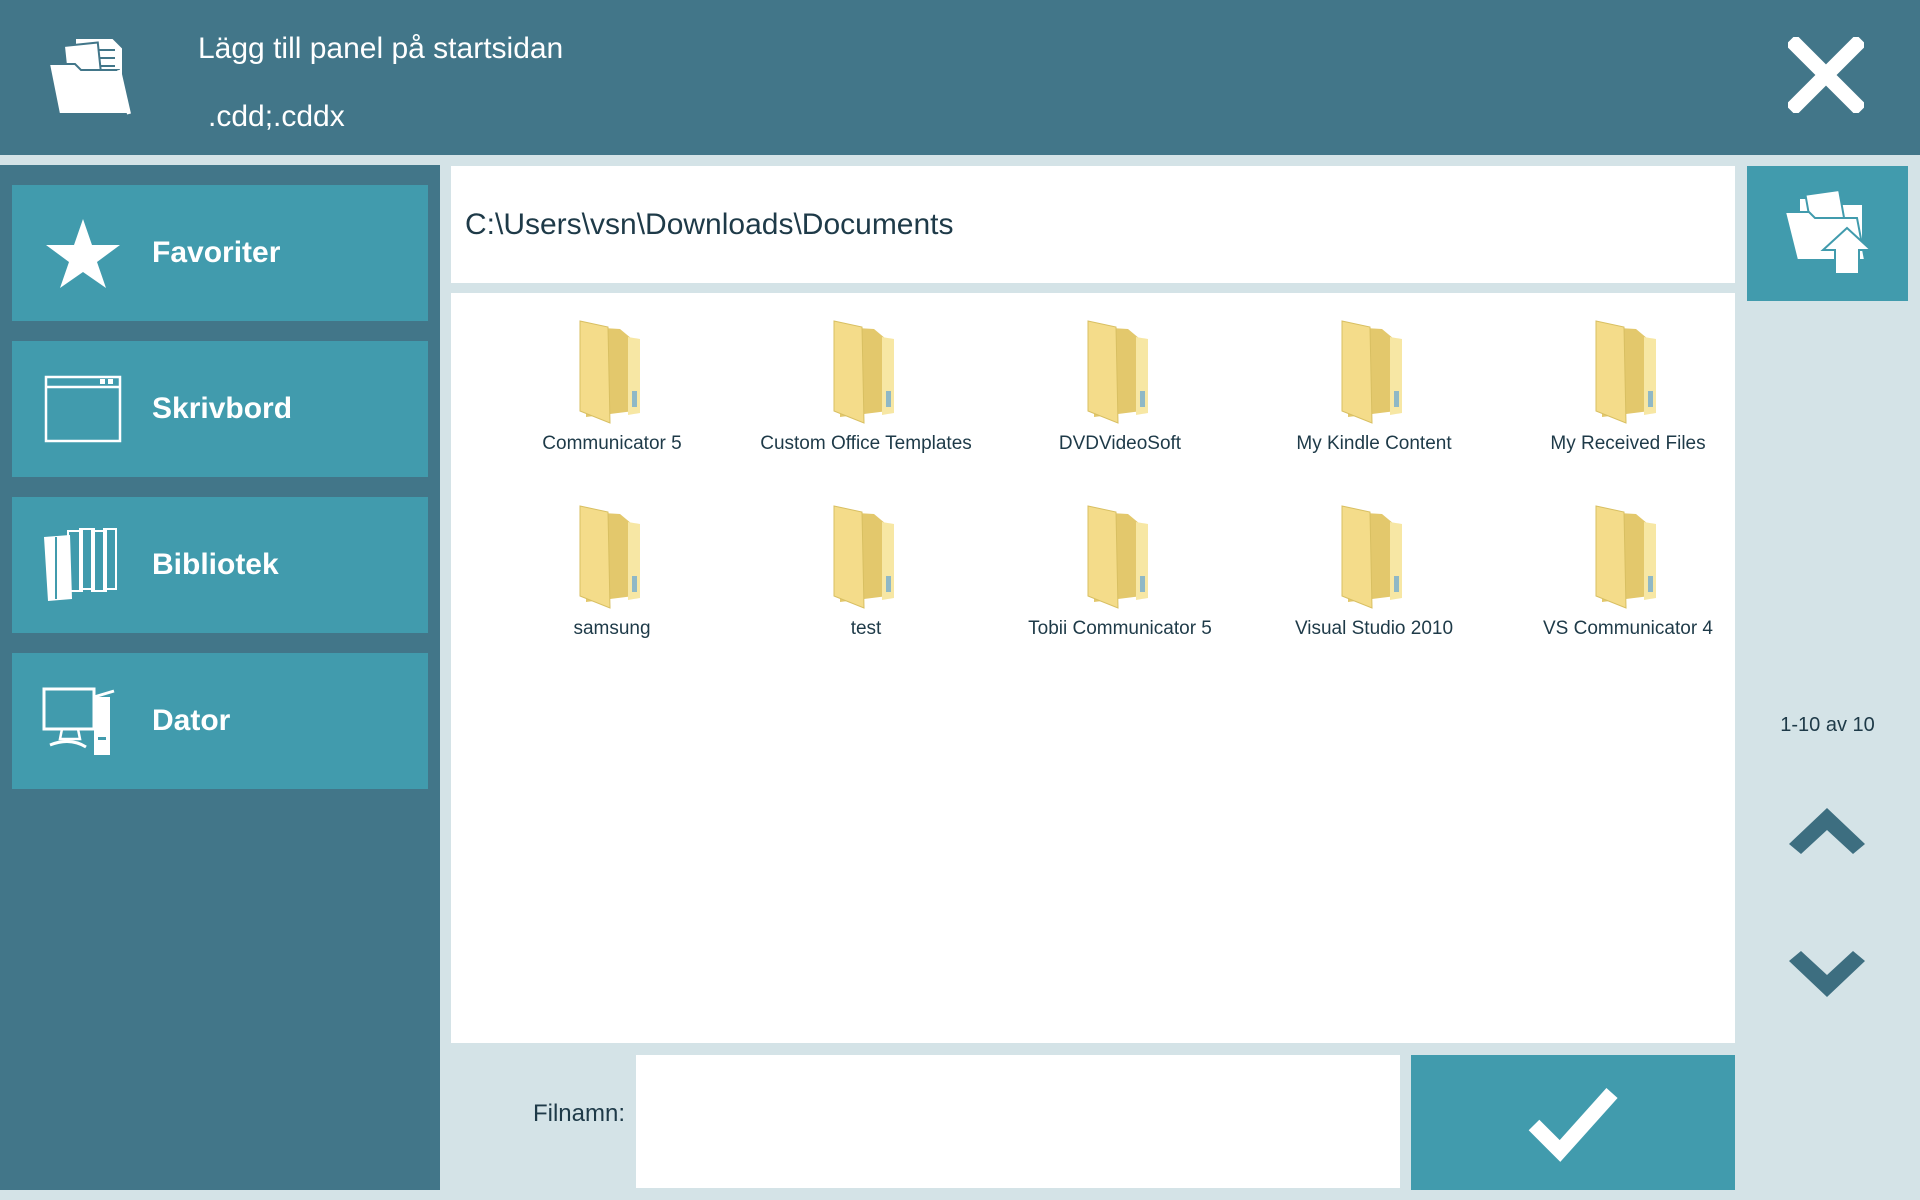 The image size is (1920, 1200). Describe the element at coordinates (1093, 224) in the screenshot. I see `current-path-bar: C:\Users\vsn\Downloads\Documents` at that location.